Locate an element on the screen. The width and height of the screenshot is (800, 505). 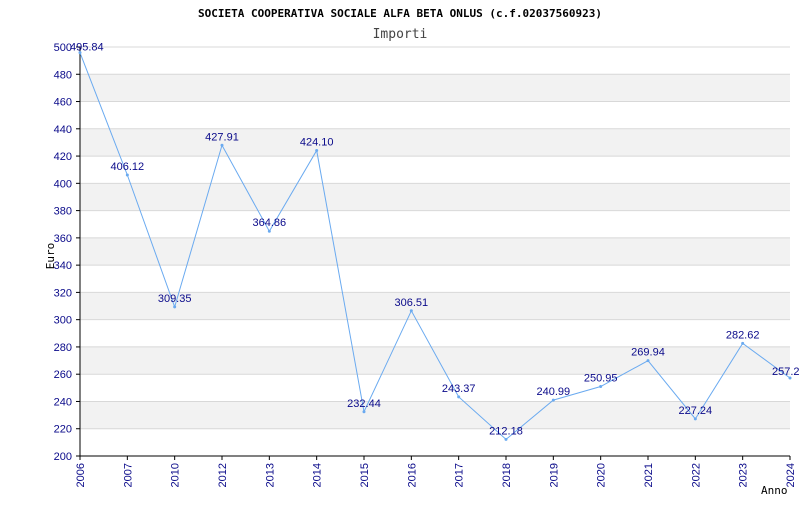
data-label: 250.95 is located at coordinates (601, 379).